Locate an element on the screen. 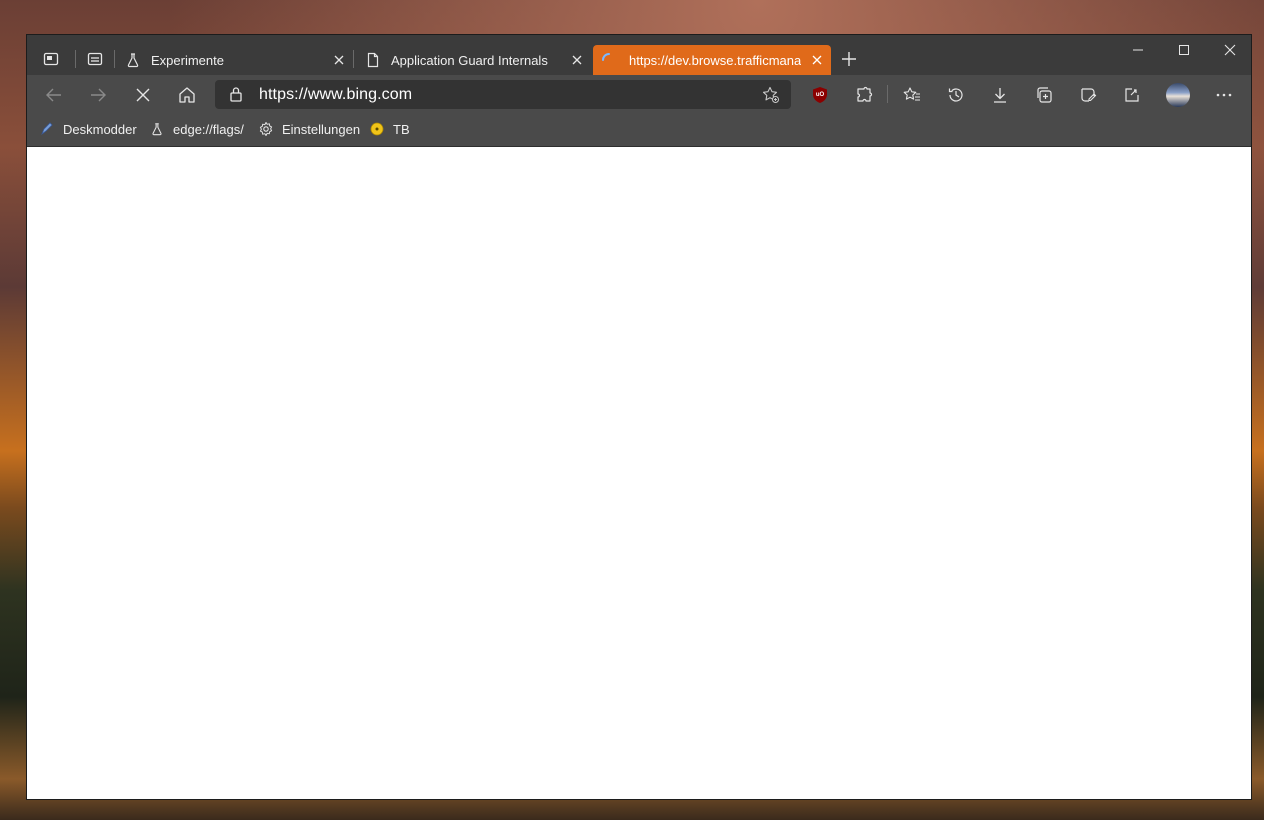 This screenshot has width=1264, height=820. favorite-label: Einstellungen is located at coordinates (321, 129).